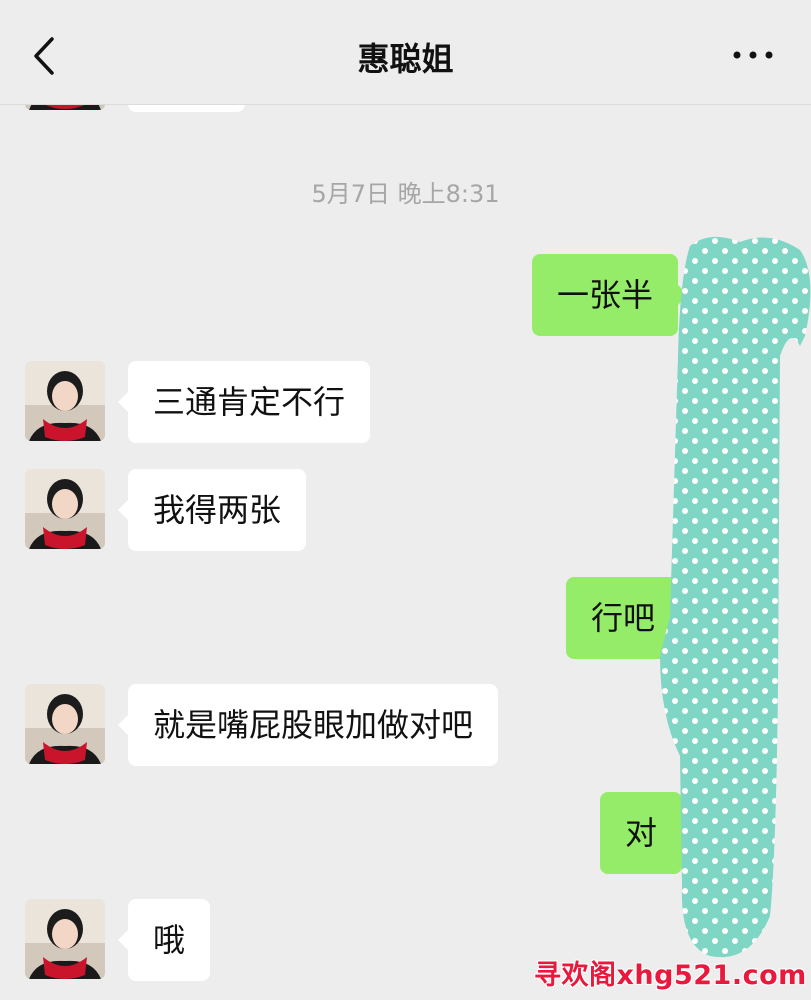  I want to click on chat-header: 惠聪姐, so click(405, 52).